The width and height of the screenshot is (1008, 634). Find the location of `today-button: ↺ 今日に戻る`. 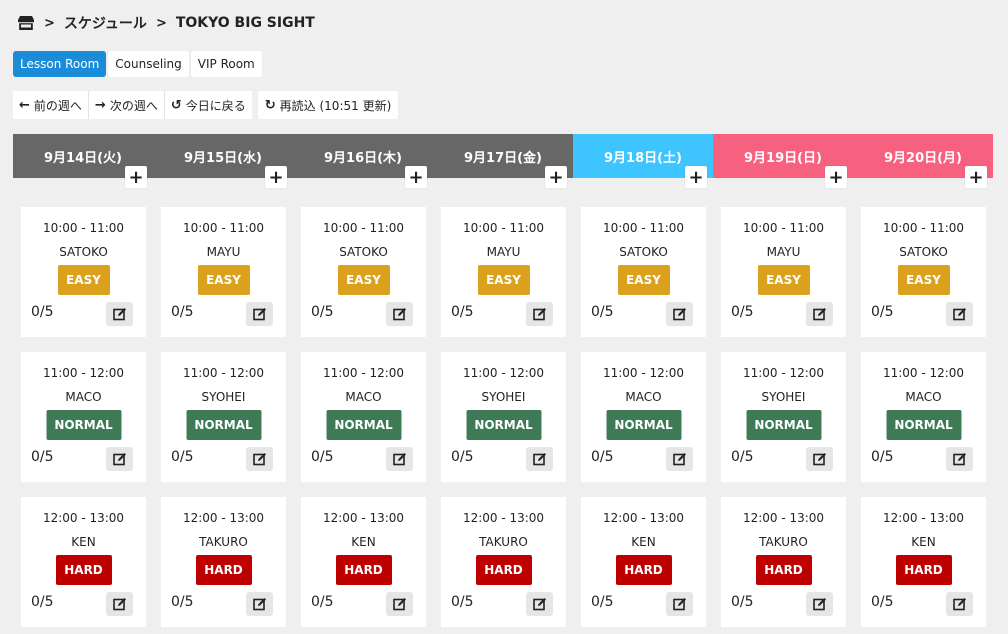

today-button: ↺ 今日に戻る is located at coordinates (208, 105).